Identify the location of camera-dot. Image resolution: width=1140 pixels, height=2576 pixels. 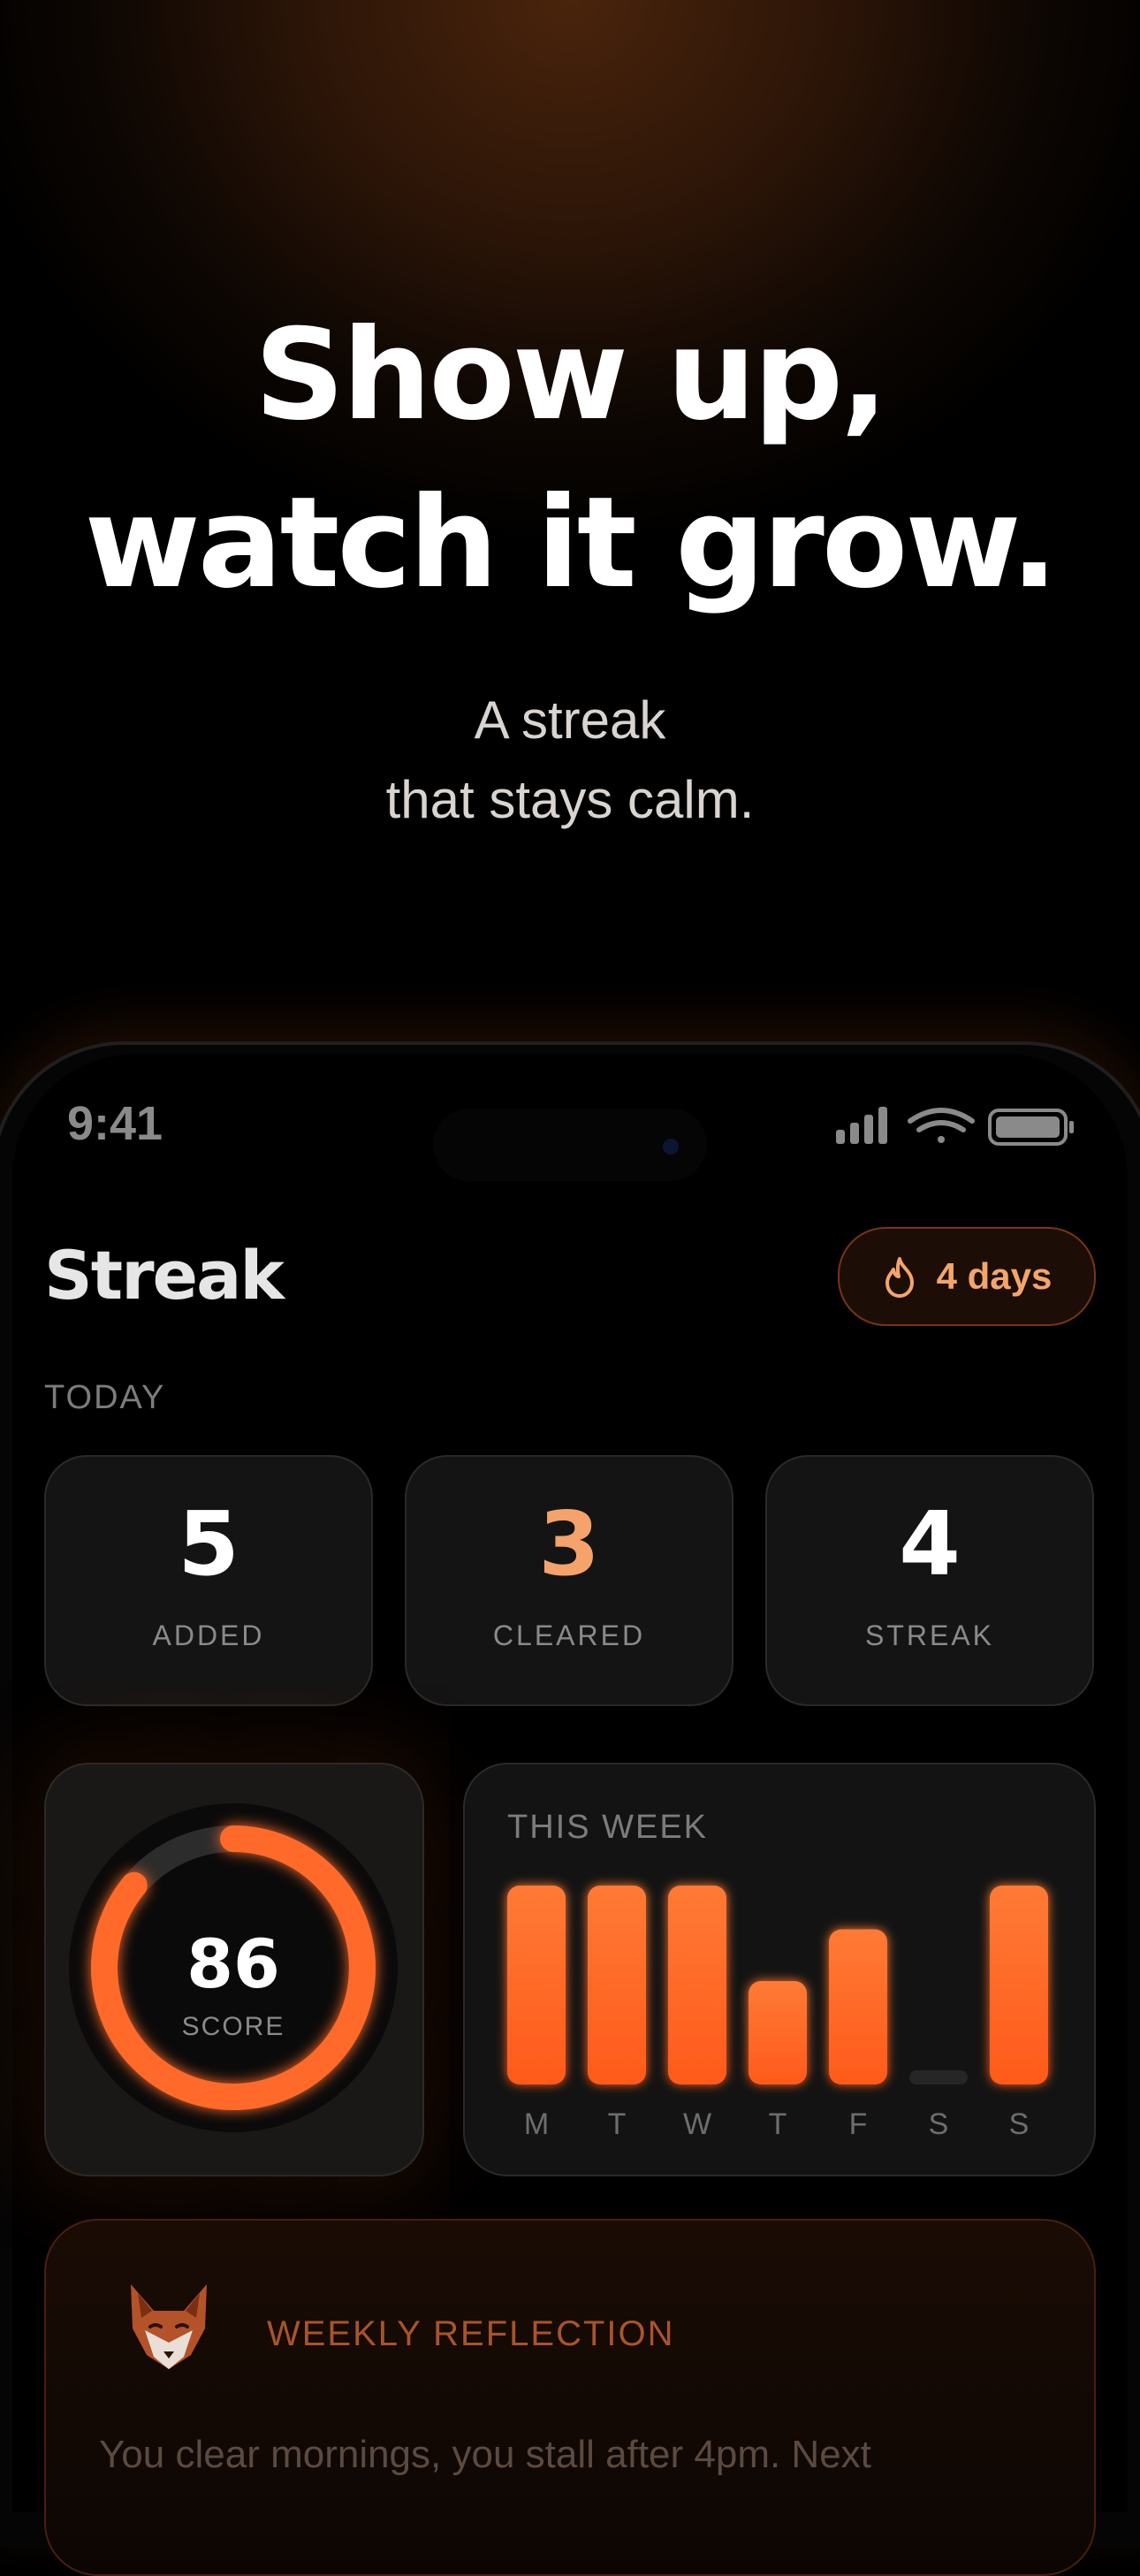
(671, 1147).